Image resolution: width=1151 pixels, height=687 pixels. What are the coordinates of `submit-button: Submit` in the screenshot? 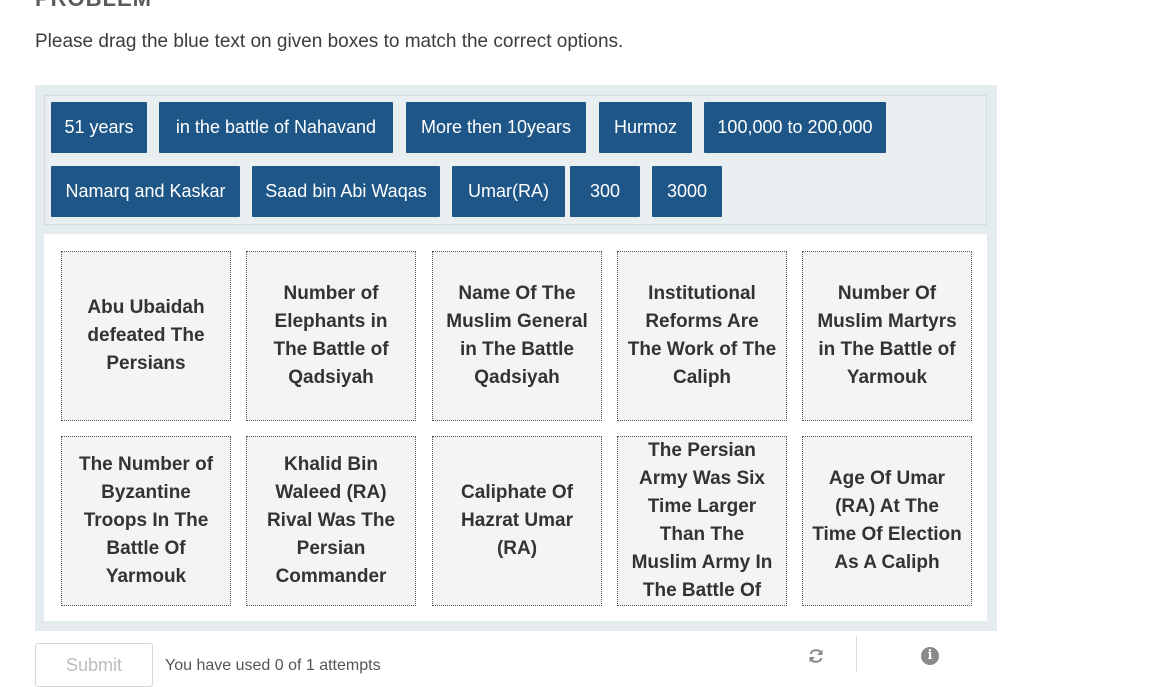 It's located at (94, 665).